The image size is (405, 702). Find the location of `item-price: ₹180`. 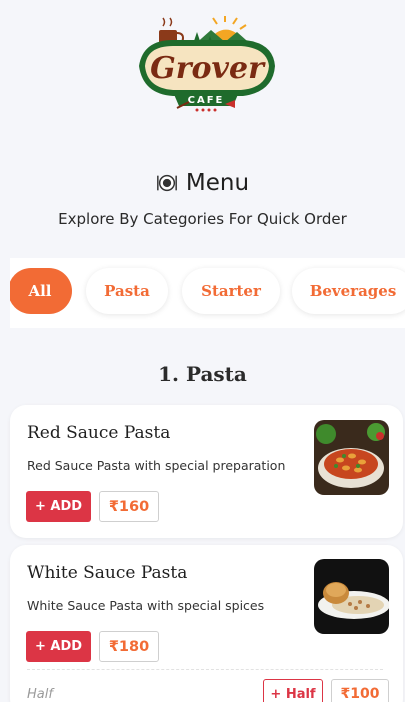

item-price: ₹180 is located at coordinates (129, 646).